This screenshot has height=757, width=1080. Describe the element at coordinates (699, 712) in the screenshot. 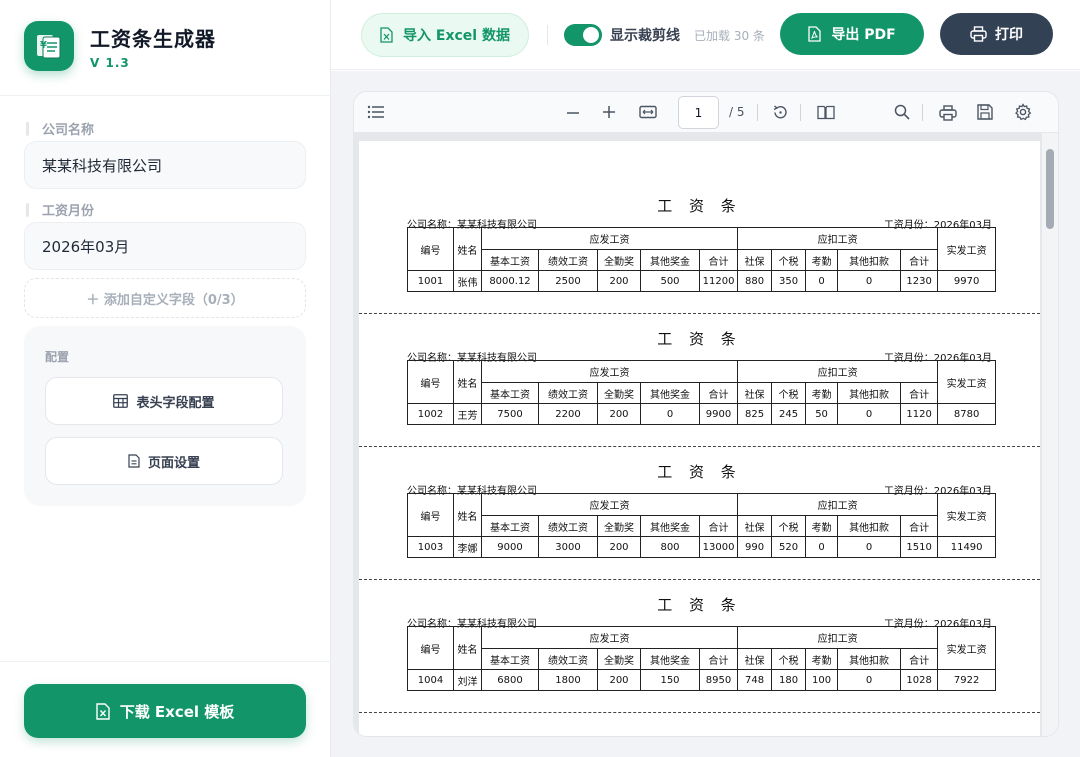

I see `cut-line` at that location.